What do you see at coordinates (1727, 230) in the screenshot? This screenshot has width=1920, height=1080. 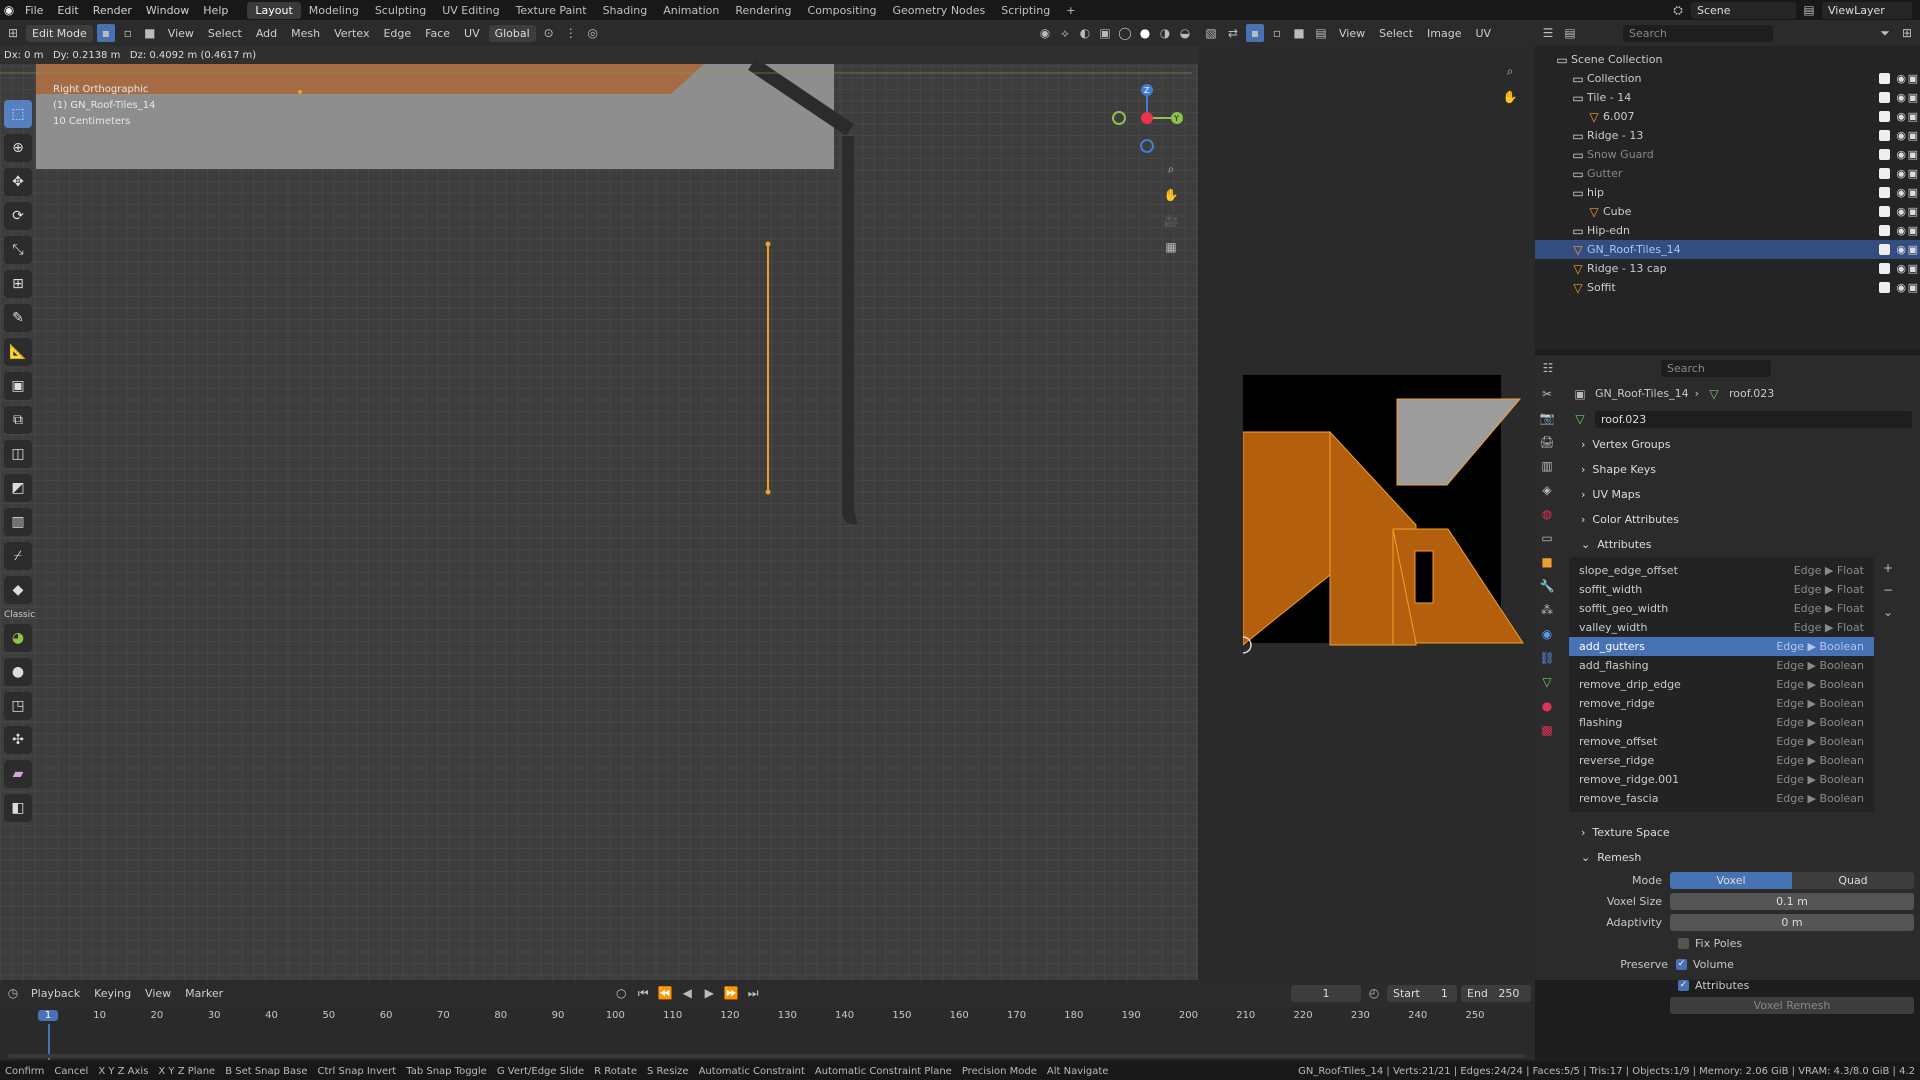 I see `outliner-item: ▭ Hip-edn ◉ ▣` at bounding box center [1727, 230].